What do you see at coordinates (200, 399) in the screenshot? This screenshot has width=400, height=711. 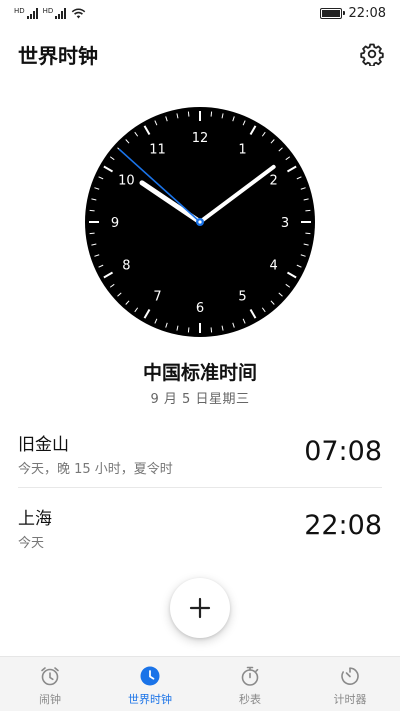 I see `local-date: 9 月 5 日星期三` at bounding box center [200, 399].